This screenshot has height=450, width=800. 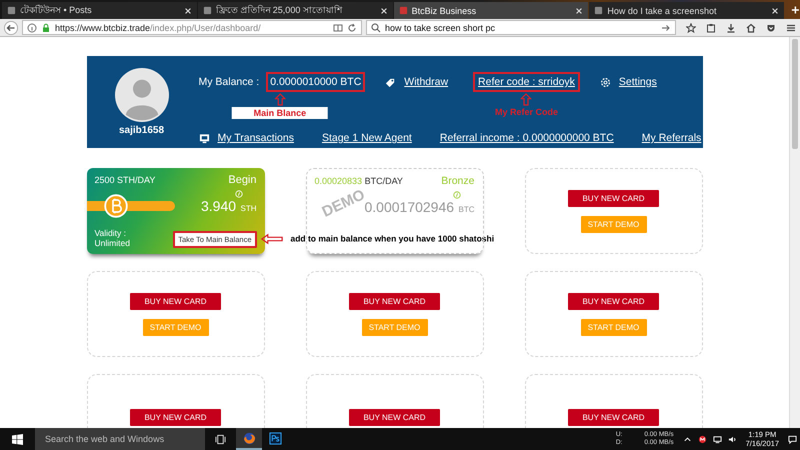 I want to click on taskbar-app, so click(x=249, y=439).